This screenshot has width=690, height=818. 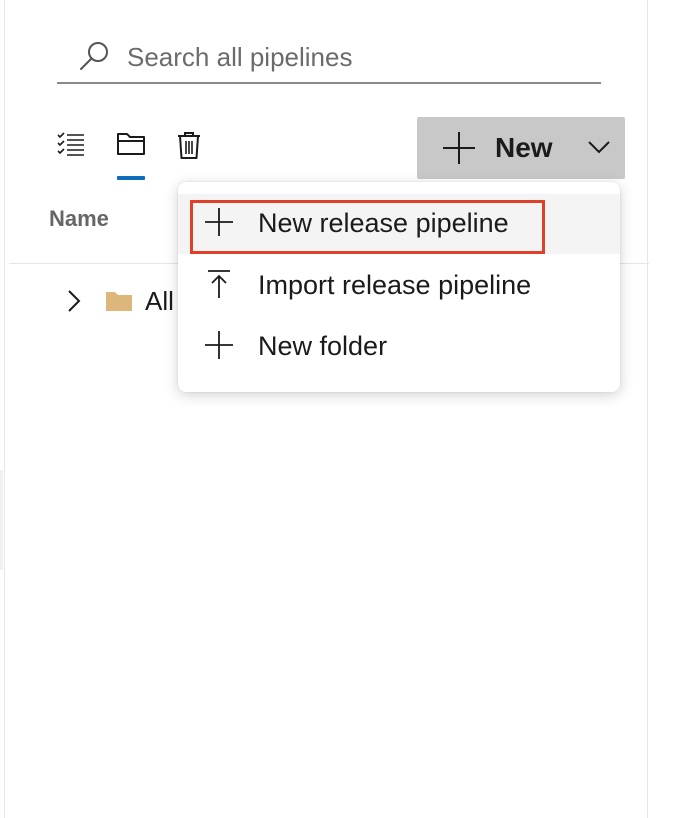 I want to click on new-button: New, so click(x=521, y=148).